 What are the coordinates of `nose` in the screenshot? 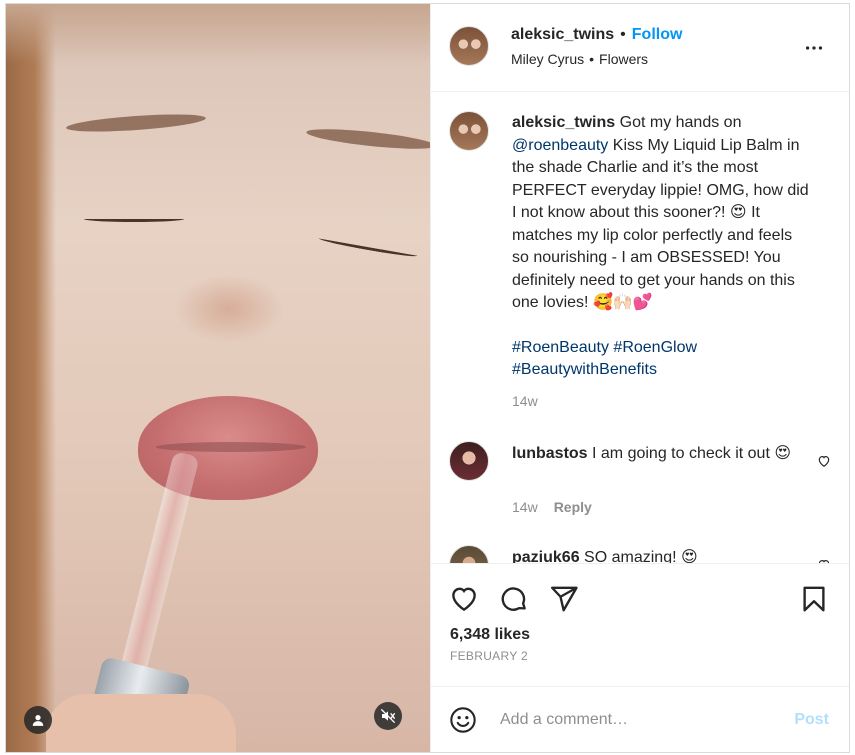 It's located at (229, 309).